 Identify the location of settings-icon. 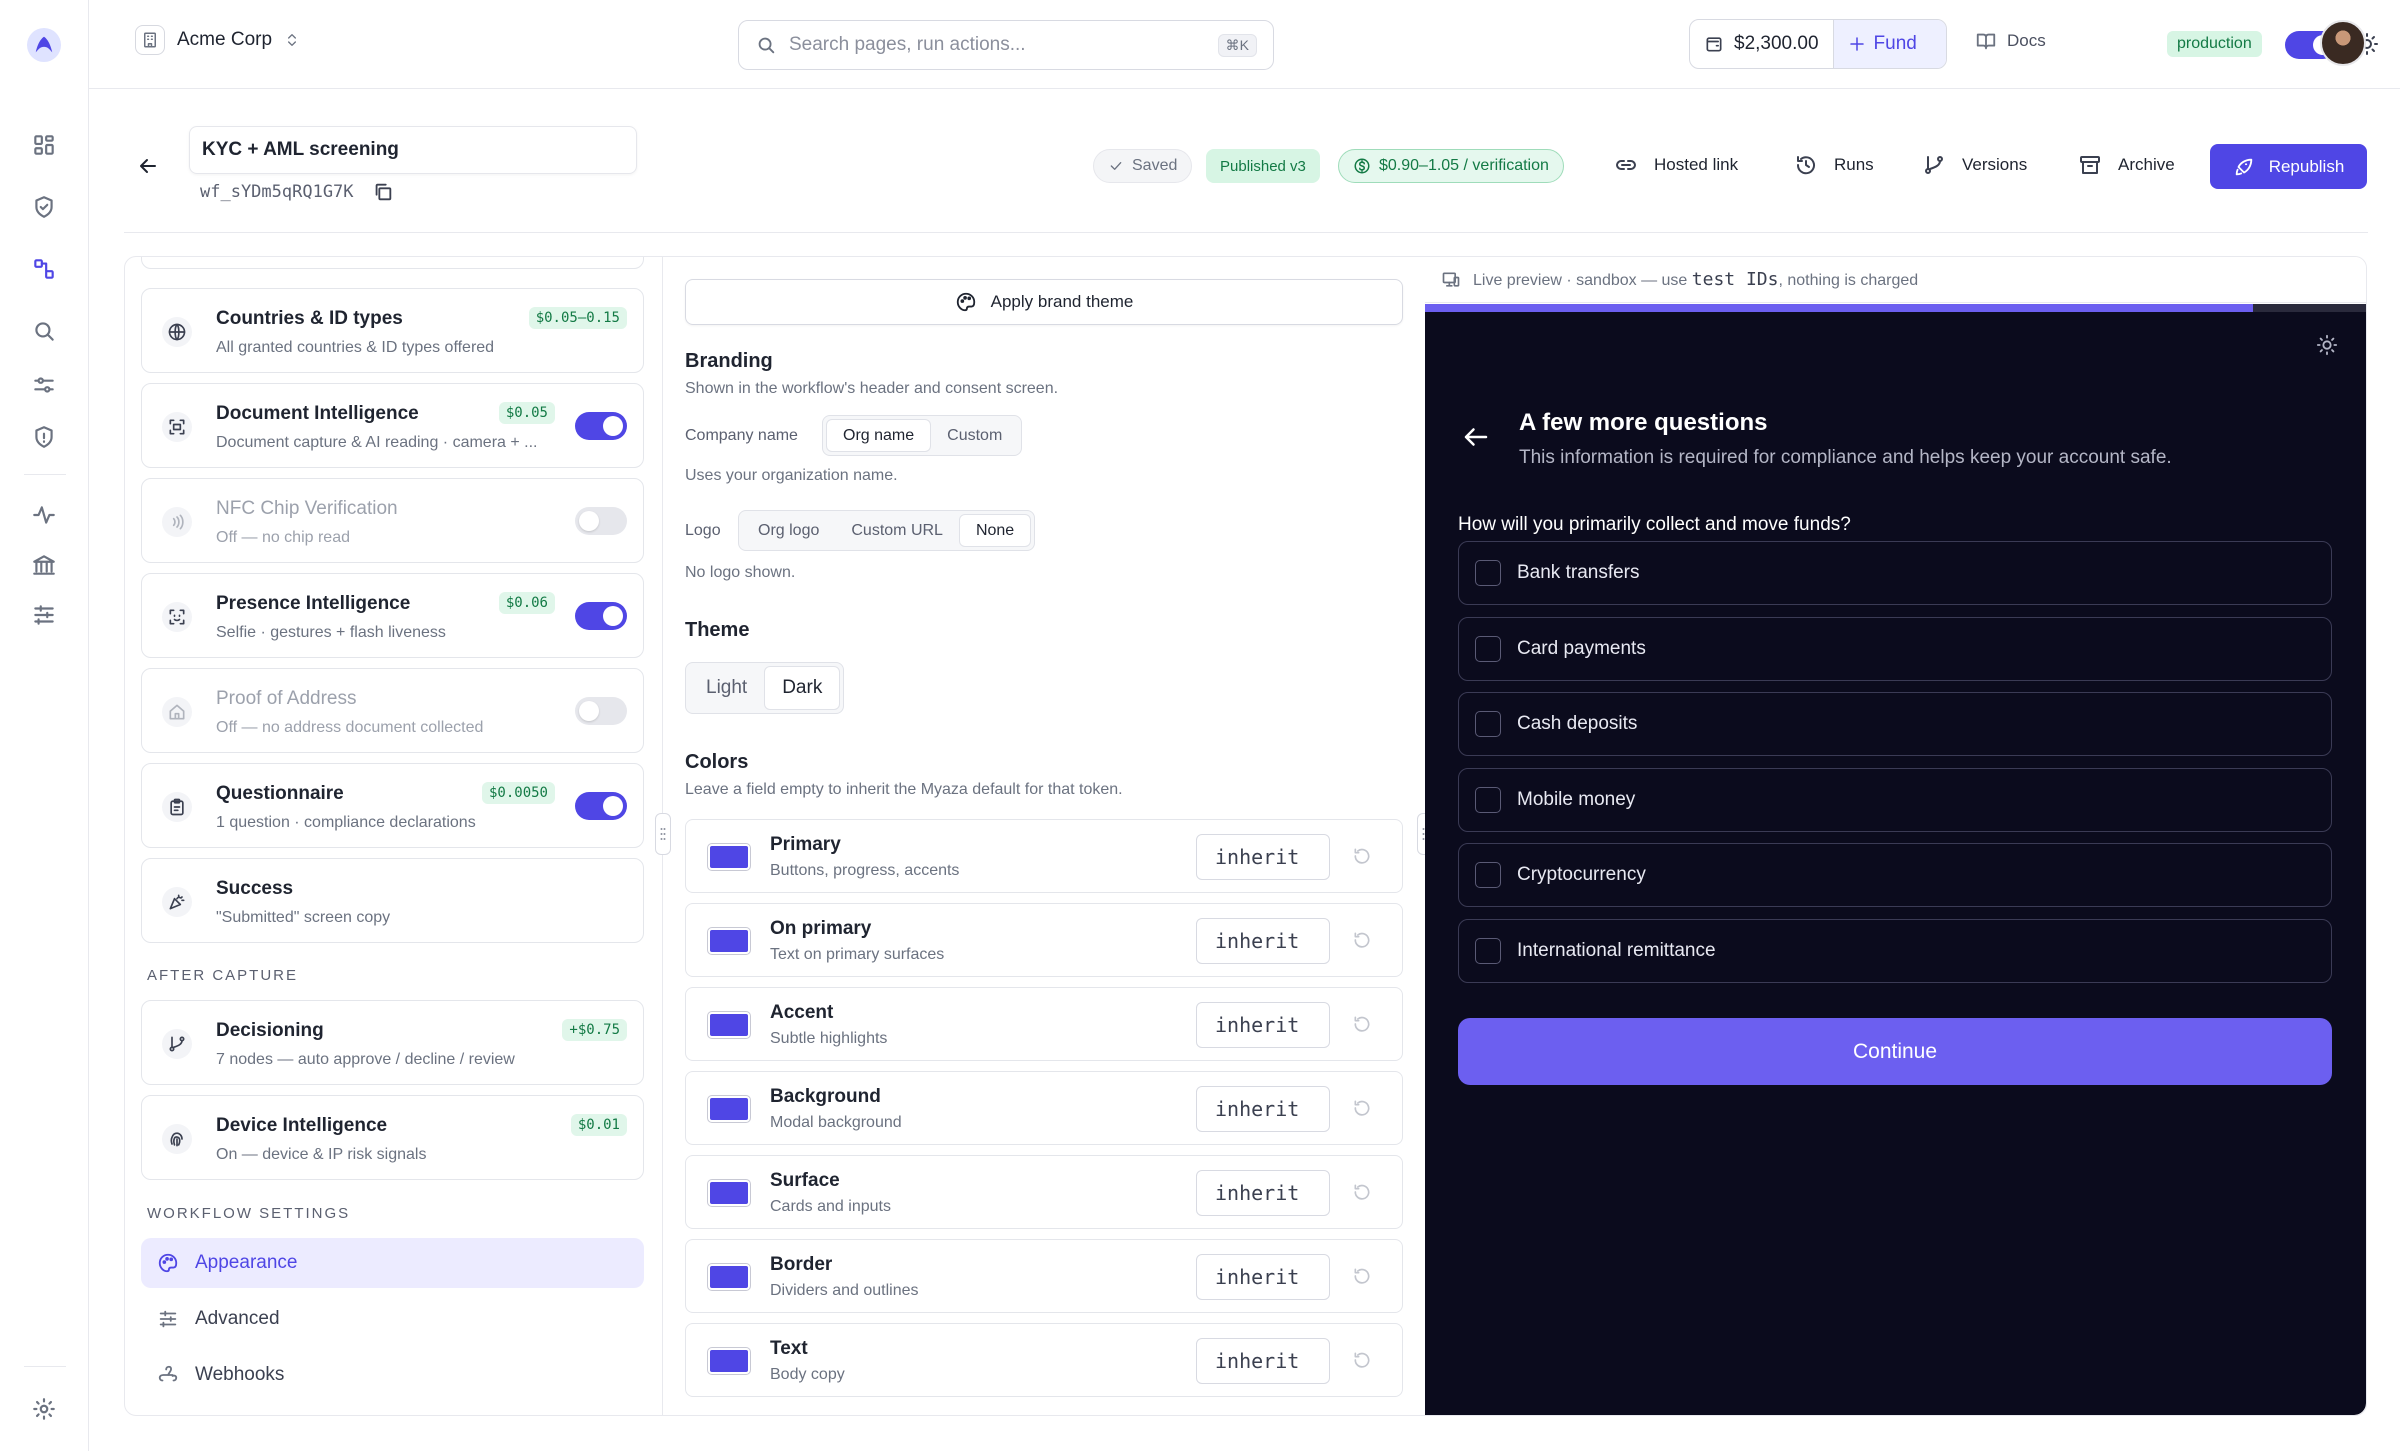
(44, 1409).